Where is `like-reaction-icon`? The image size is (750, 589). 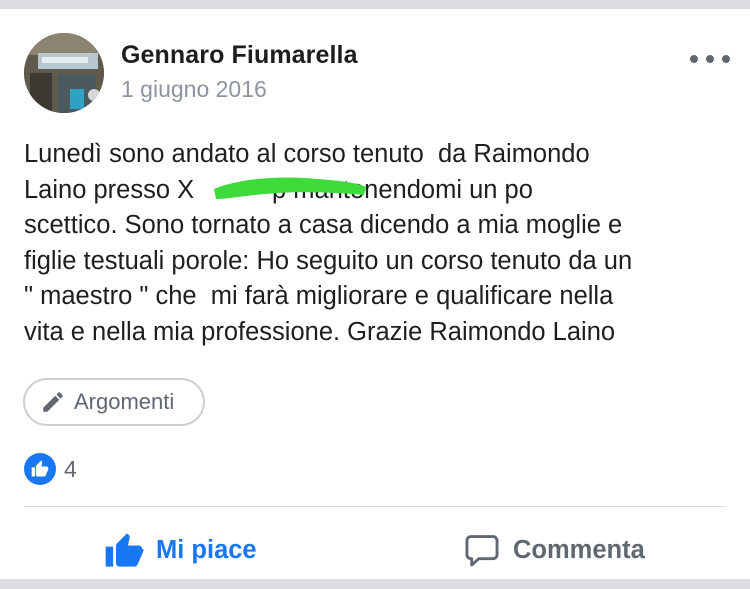
like-reaction-icon is located at coordinates (40, 469).